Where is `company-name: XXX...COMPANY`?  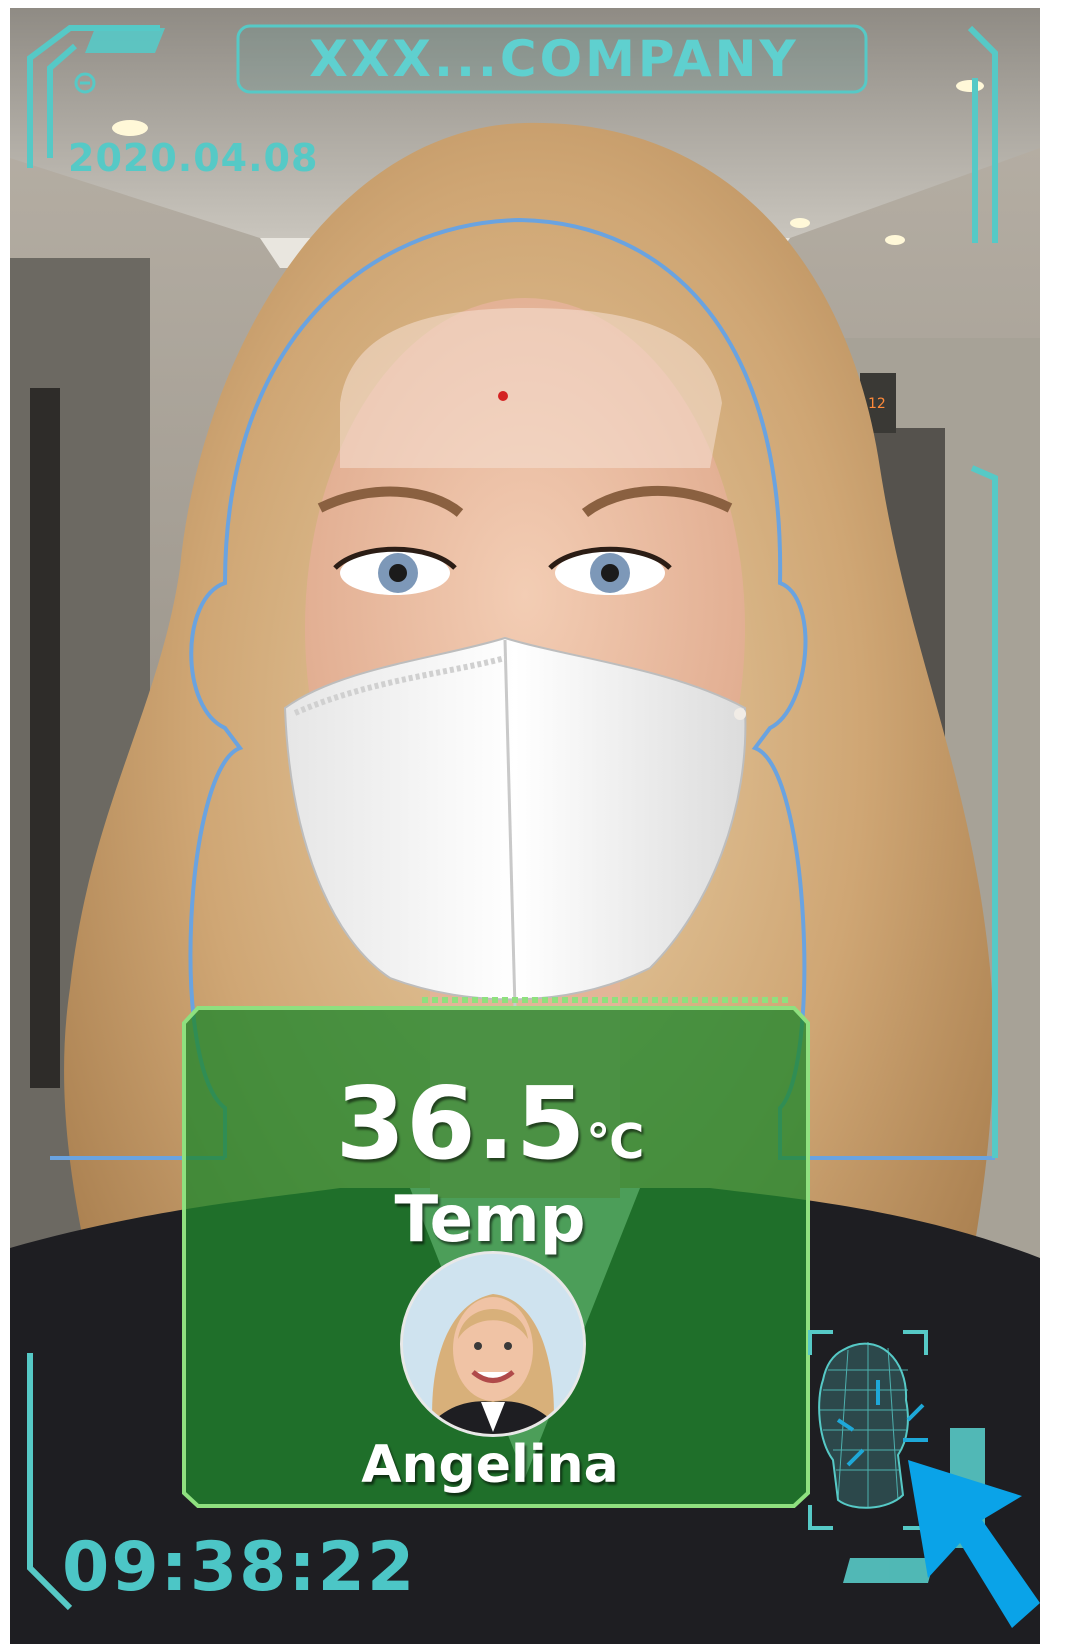
company-name: XXX...COMPANY is located at coordinates (554, 59).